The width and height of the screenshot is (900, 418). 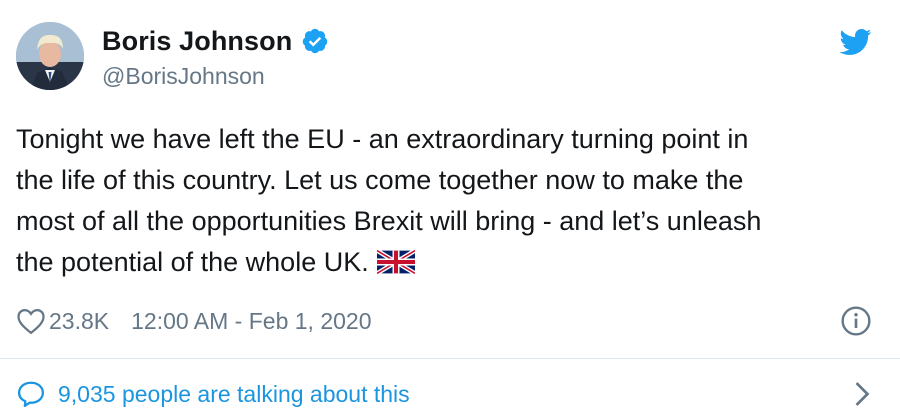 I want to click on conversation-link: 9,035 people are talking about this, so click(x=444, y=394).